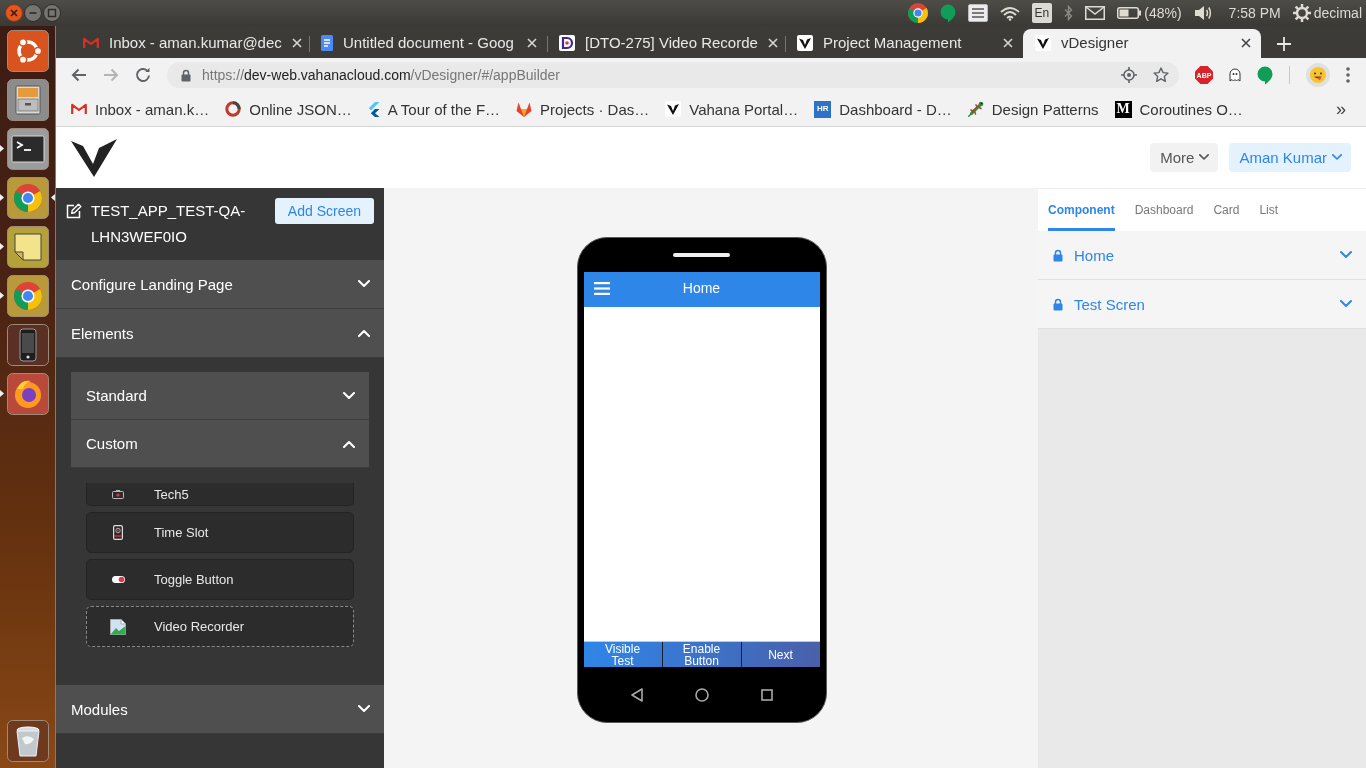  What do you see at coordinates (823, 109) in the screenshot?
I see `favicon-badge: HR` at bounding box center [823, 109].